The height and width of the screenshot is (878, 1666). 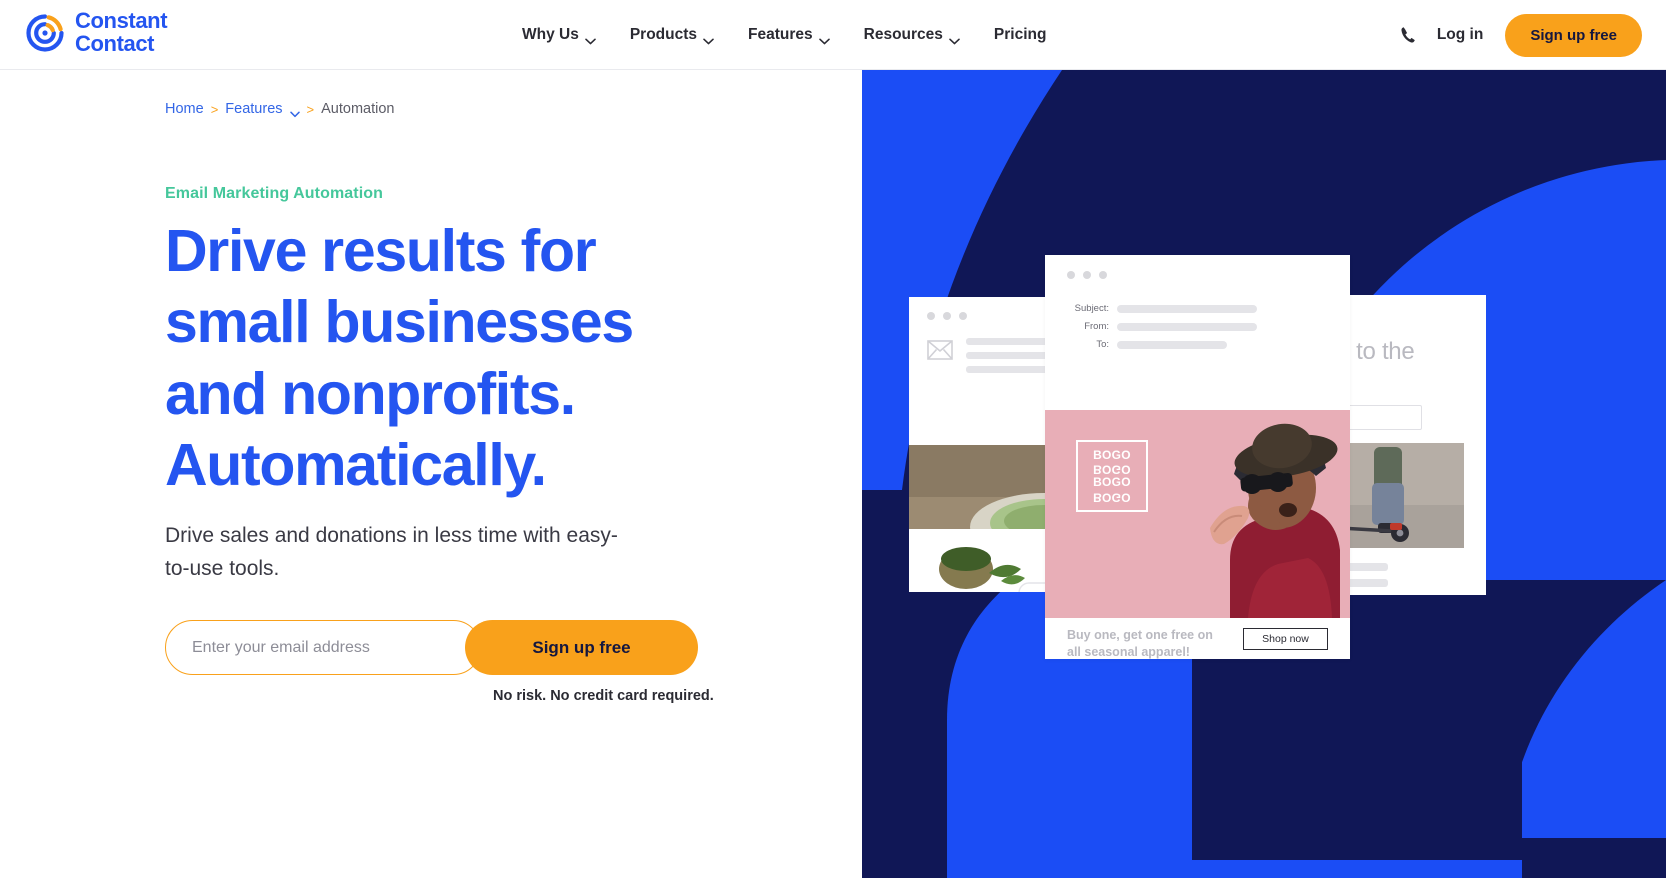 What do you see at coordinates (603, 696) in the screenshot?
I see `signup-disclaimer: No risk. No credit card required.` at bounding box center [603, 696].